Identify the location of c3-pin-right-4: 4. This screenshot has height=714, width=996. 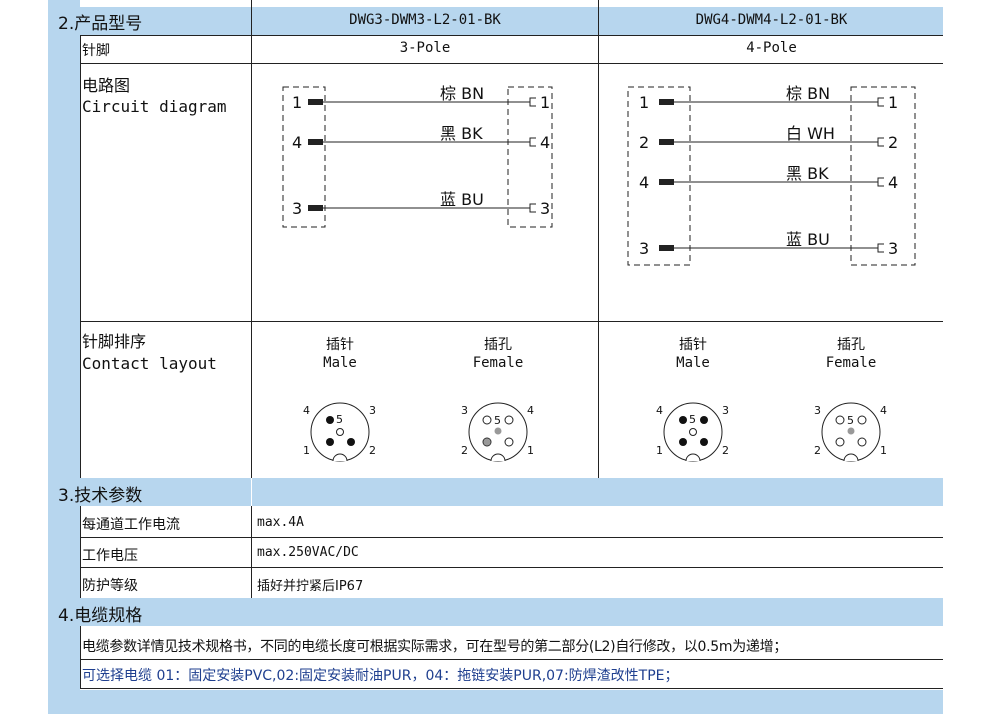
(545, 142).